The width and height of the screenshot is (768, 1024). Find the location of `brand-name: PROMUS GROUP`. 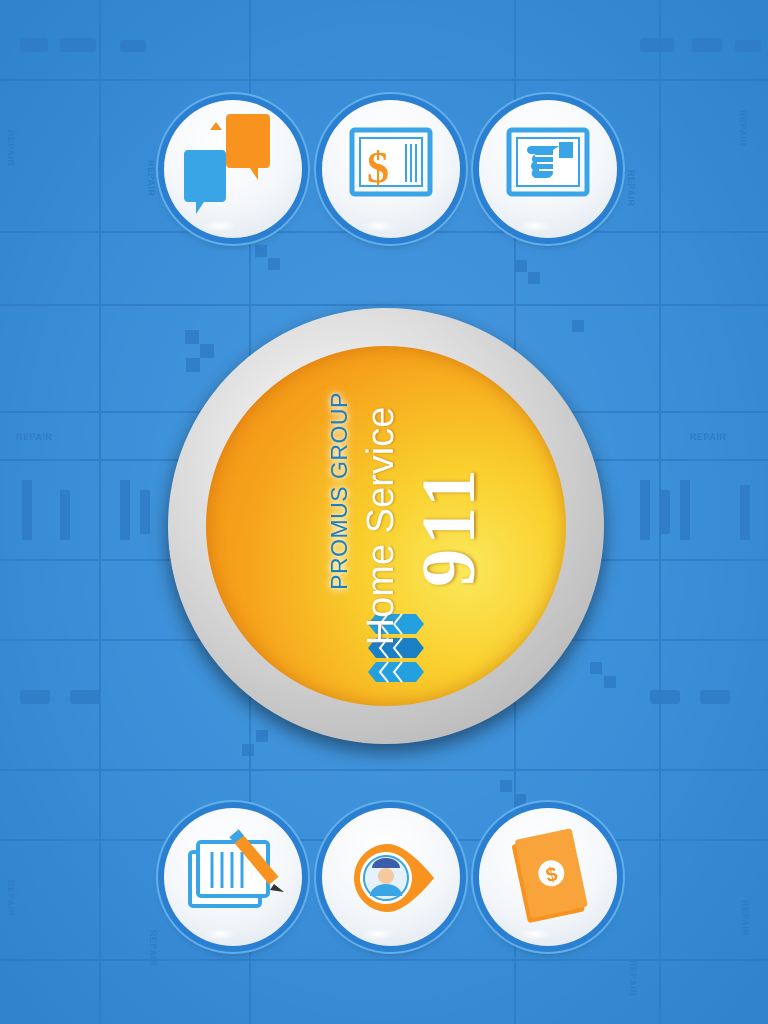

brand-name: PROMUS GROUP is located at coordinates (339, 491).